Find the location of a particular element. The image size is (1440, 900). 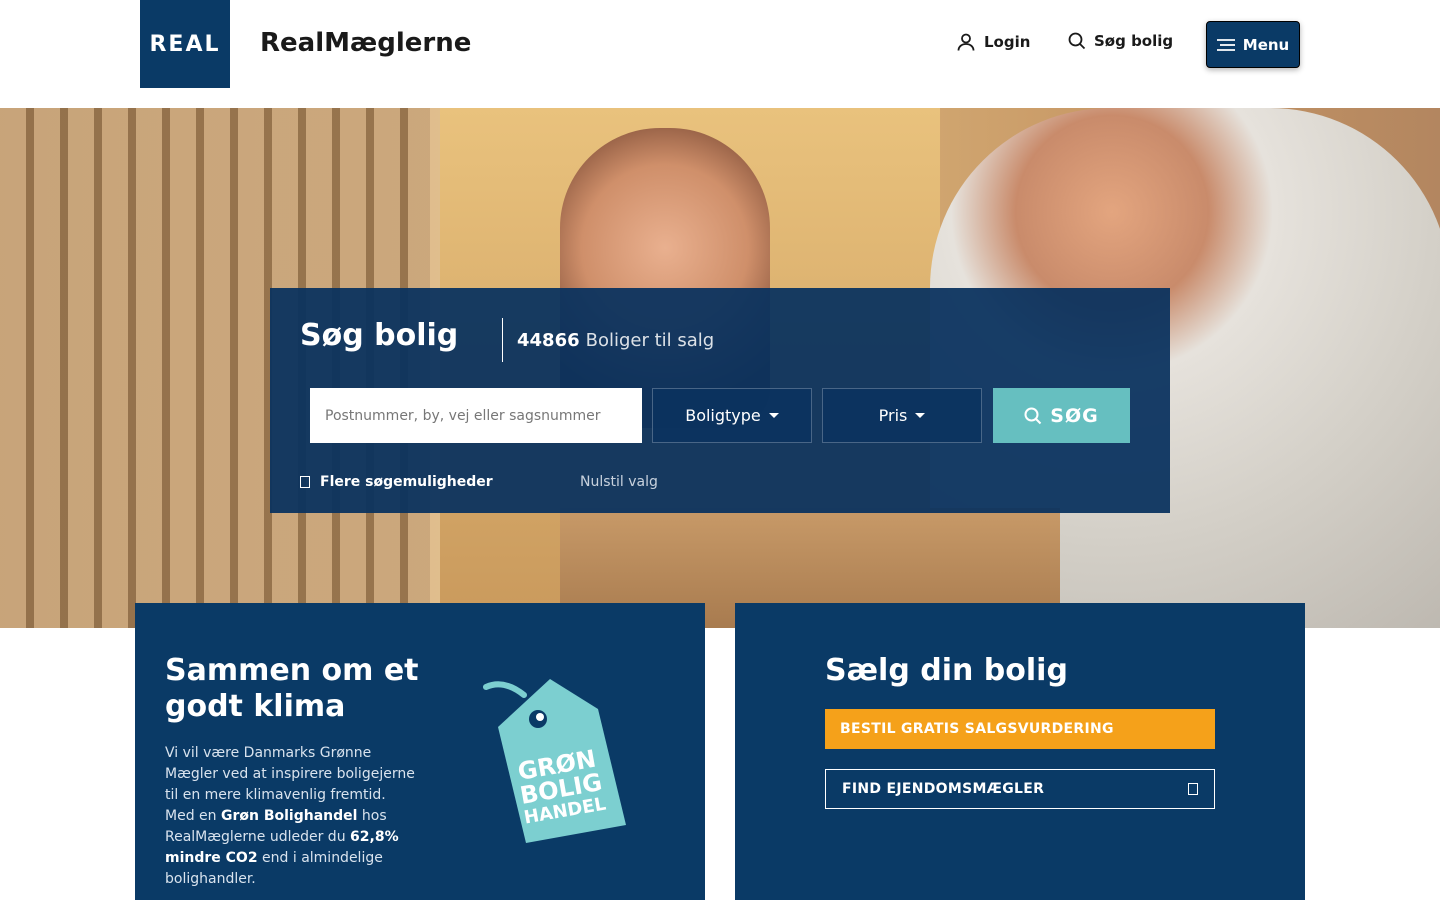

find-agent-label: FIND EJENDOMSMÆGLER is located at coordinates (943, 789).